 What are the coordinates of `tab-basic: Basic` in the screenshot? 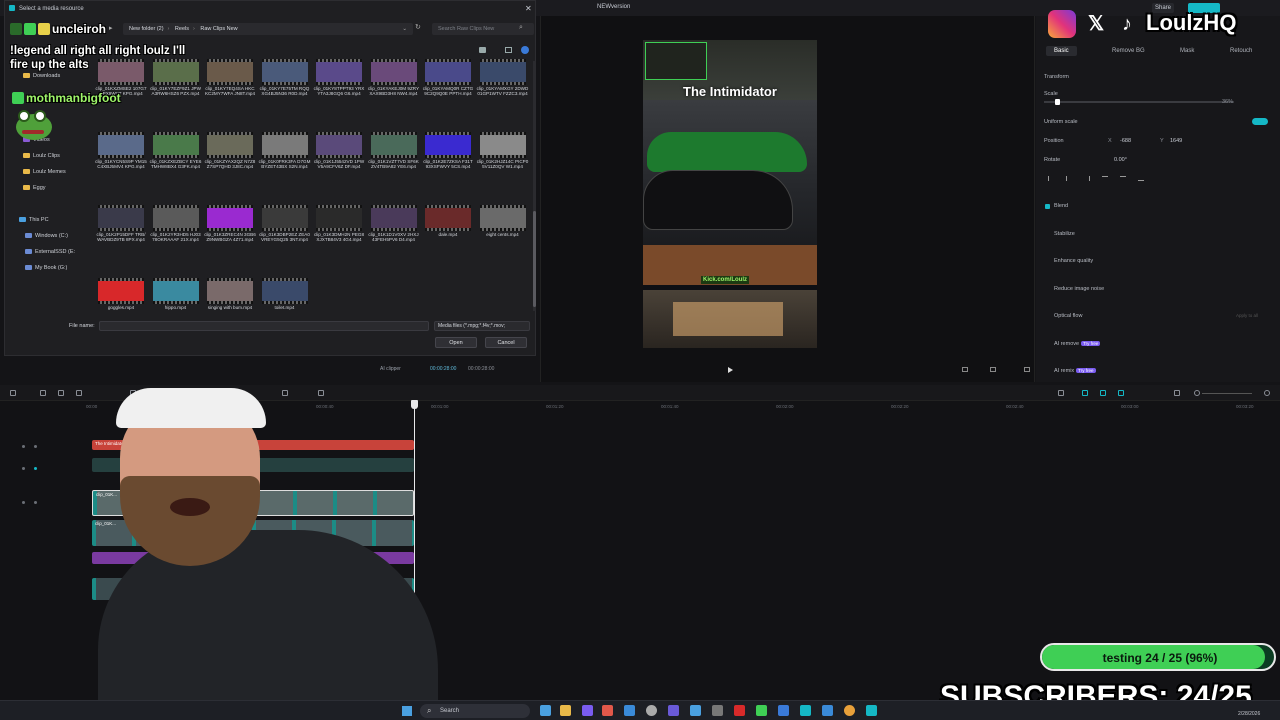 It's located at (1061, 51).